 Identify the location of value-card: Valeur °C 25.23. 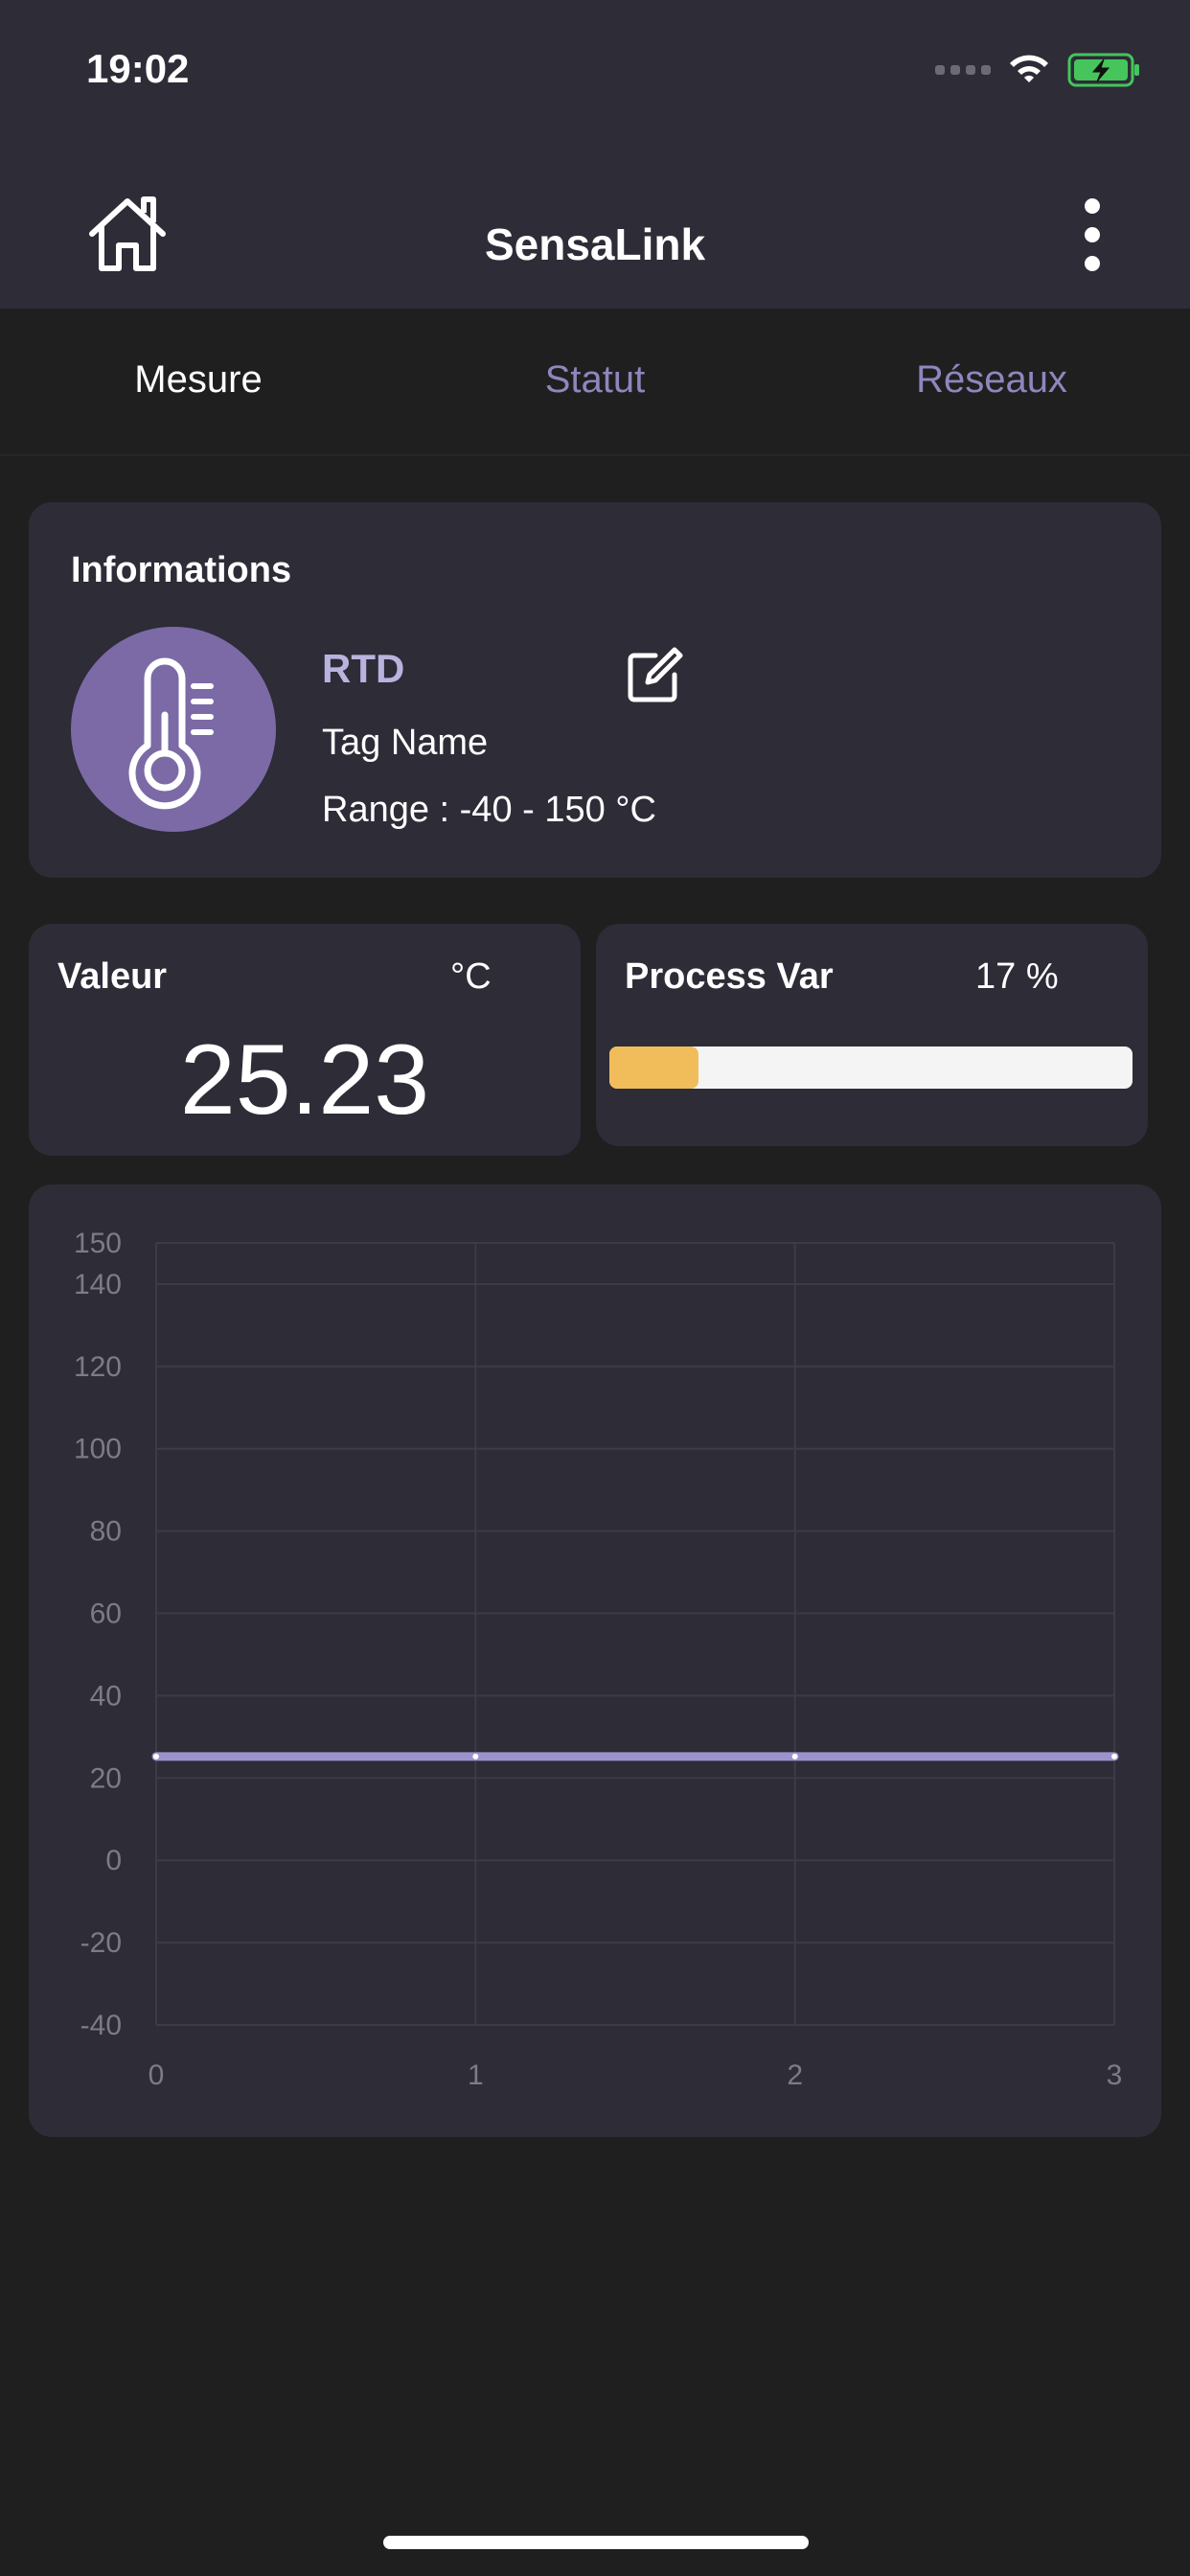
(305, 1040).